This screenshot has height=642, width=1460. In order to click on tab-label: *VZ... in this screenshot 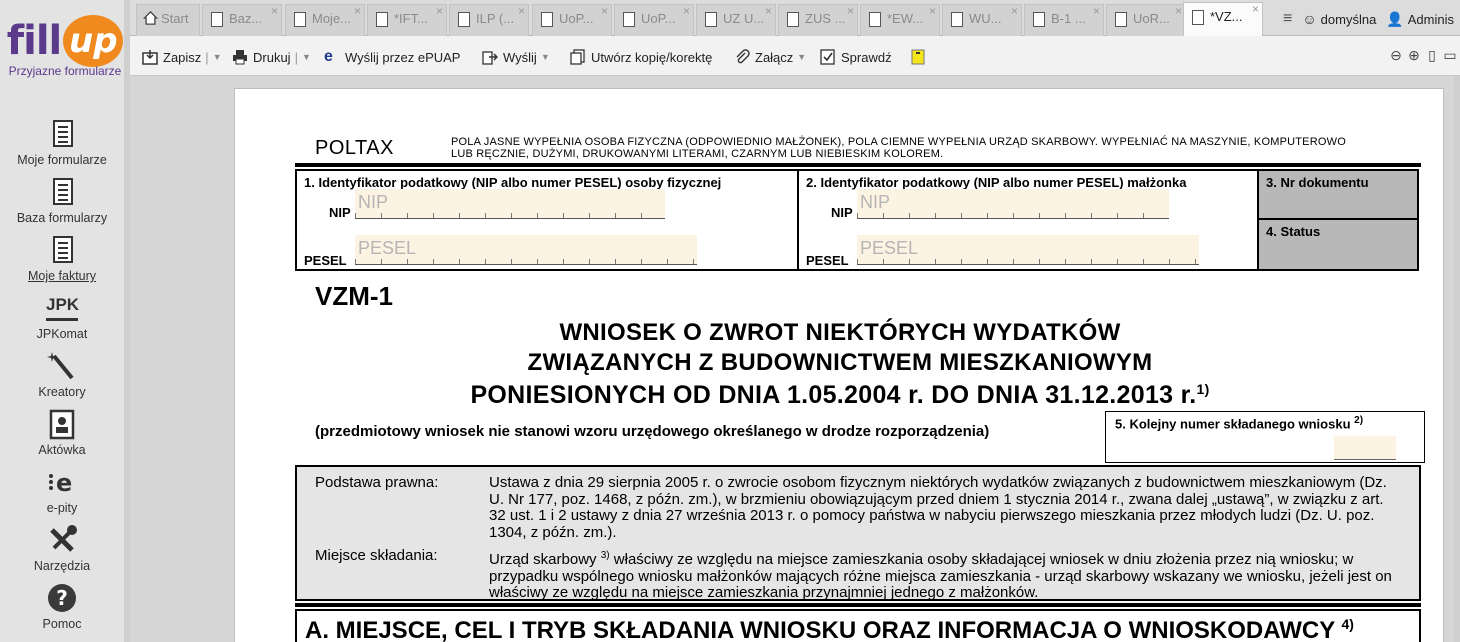, I will do `click(1226, 16)`.